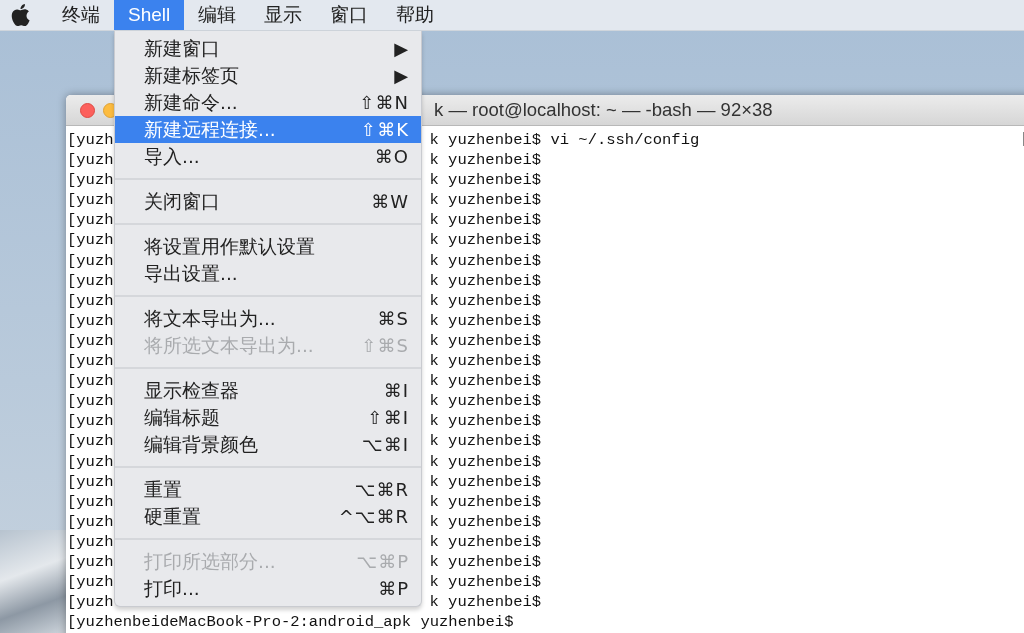 This screenshot has width=1024, height=633. What do you see at coordinates (87, 110) in the screenshot?
I see `close-button` at bounding box center [87, 110].